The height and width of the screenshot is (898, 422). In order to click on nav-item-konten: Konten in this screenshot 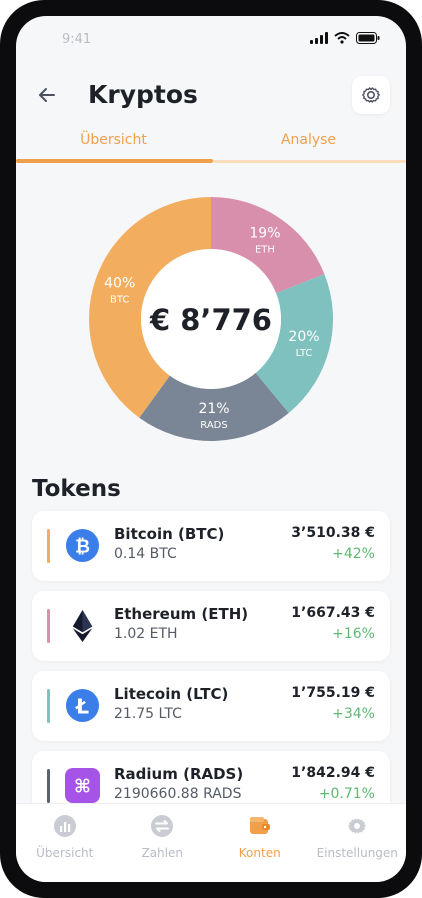, I will do `click(260, 837)`.